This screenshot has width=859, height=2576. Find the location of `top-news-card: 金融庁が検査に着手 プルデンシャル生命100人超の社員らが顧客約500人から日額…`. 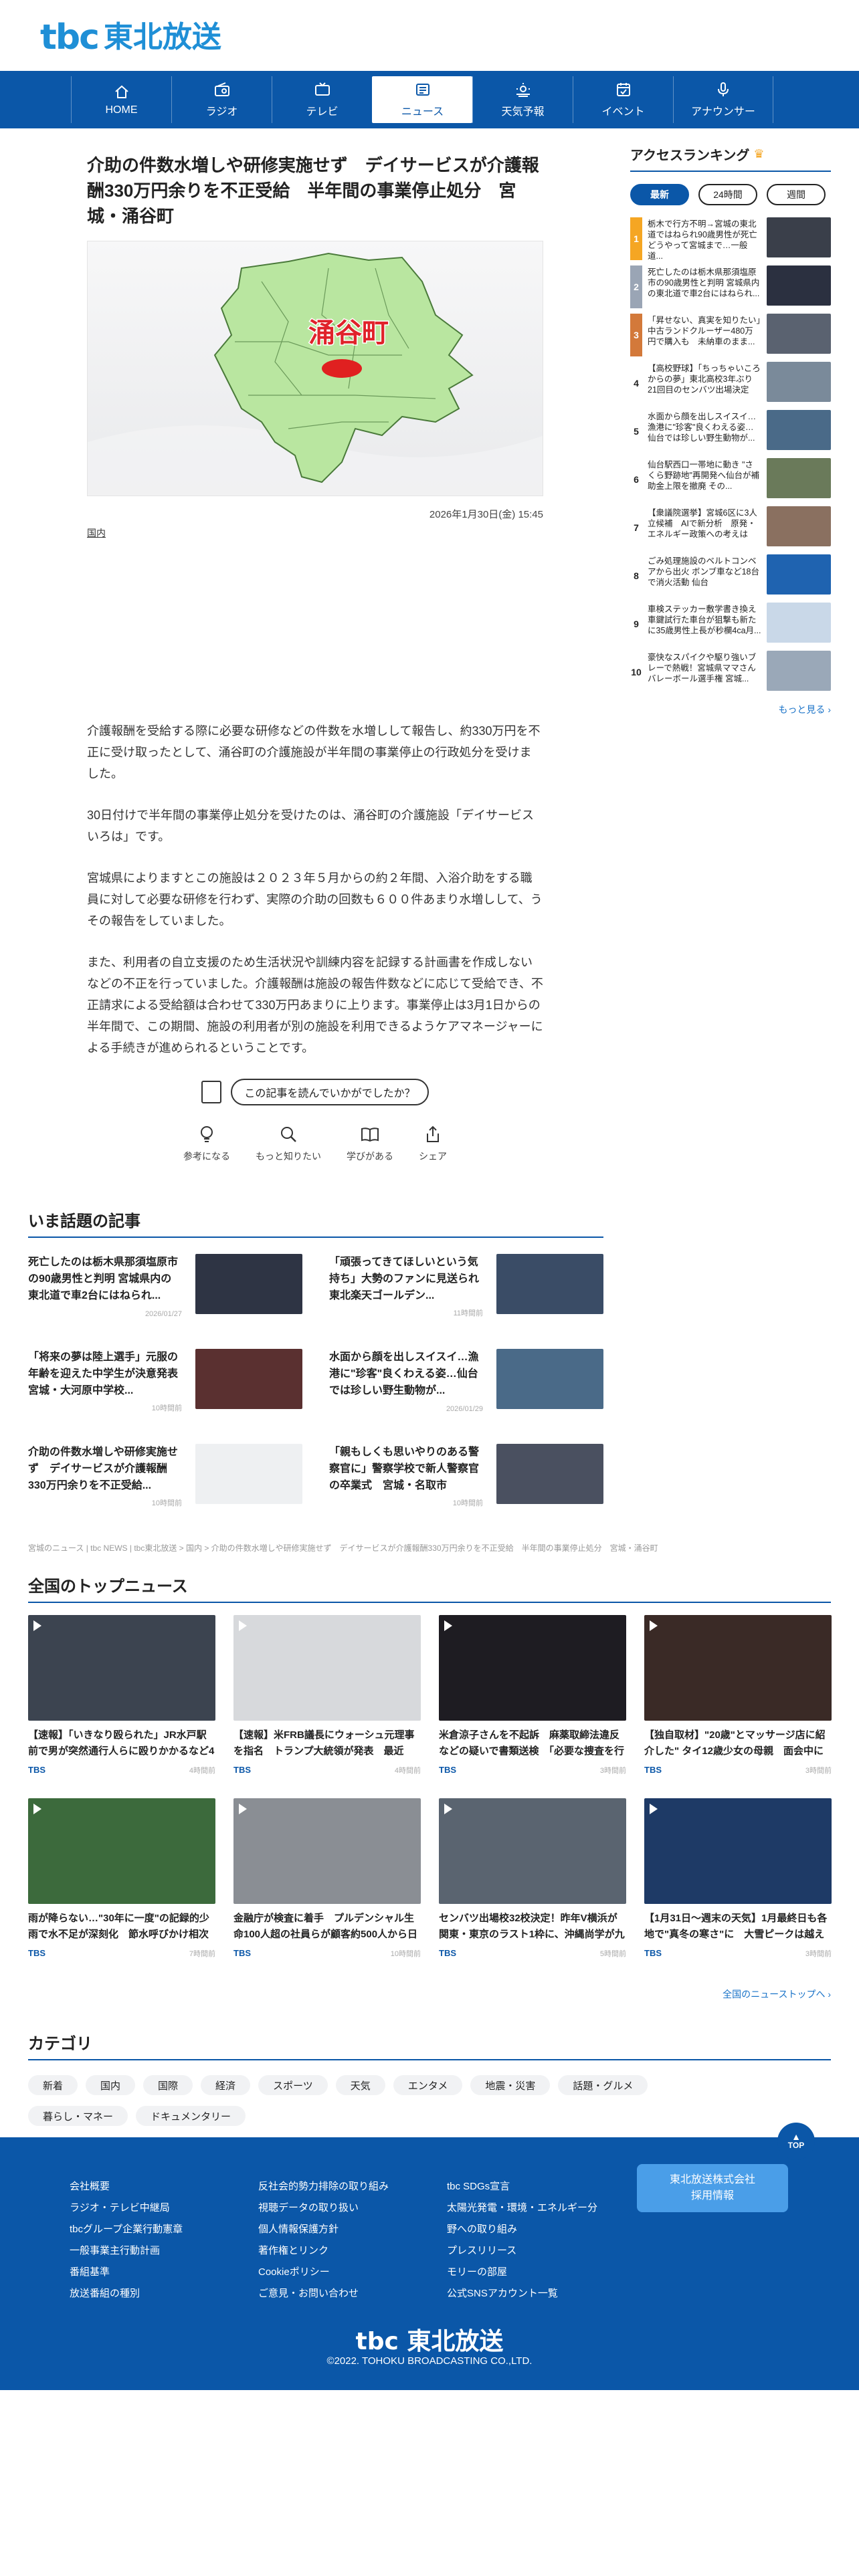

top-news-card: 金融庁が検査に着手 プルデンシャル生命100人超の社員らが顧客約500人から日額… is located at coordinates (327, 1878).